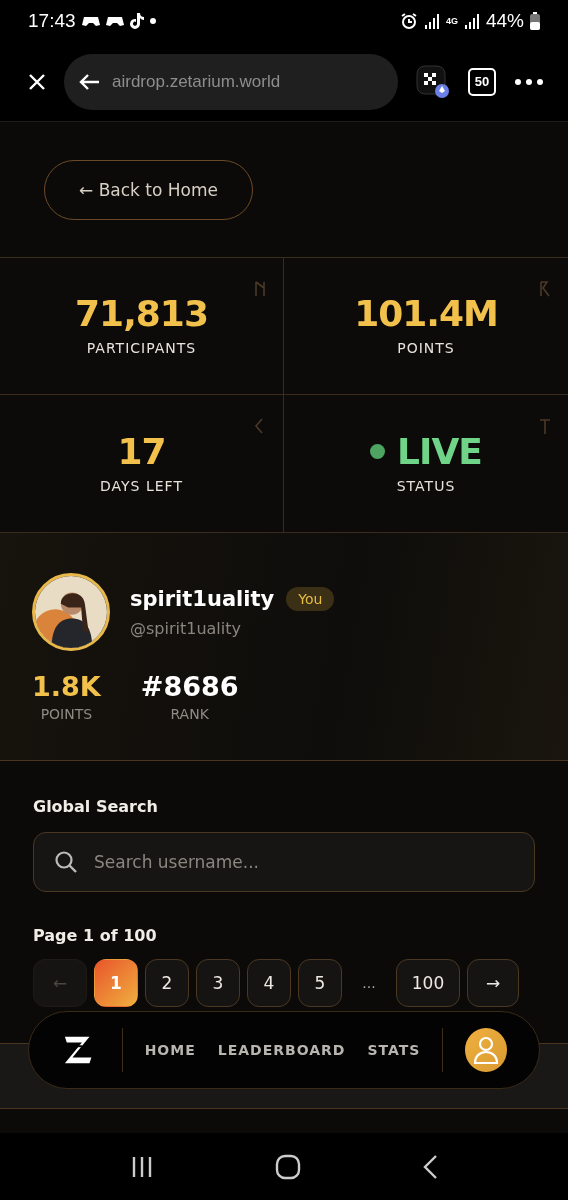 The image size is (568, 1200). Describe the element at coordinates (141, 348) in the screenshot. I see `stat-label: PARTICIPANTS` at that location.